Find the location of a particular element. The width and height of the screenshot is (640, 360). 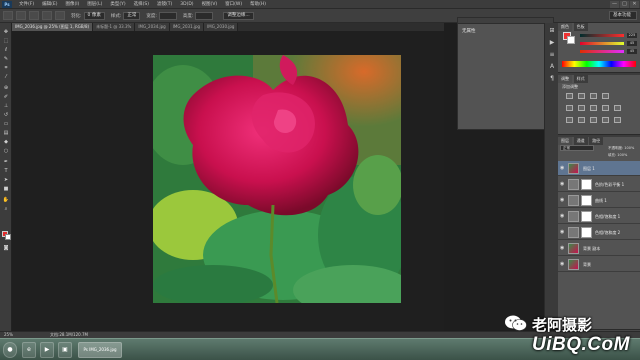

layer-row: ◉ 背景 is located at coordinates (599, 264).